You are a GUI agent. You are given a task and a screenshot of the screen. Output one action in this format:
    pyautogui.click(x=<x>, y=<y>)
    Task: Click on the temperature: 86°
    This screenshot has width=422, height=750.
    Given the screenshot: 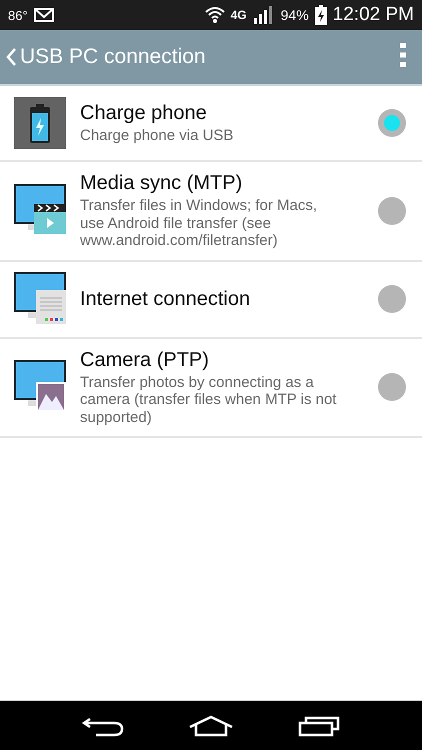 What is the action you would take?
    pyautogui.click(x=18, y=15)
    